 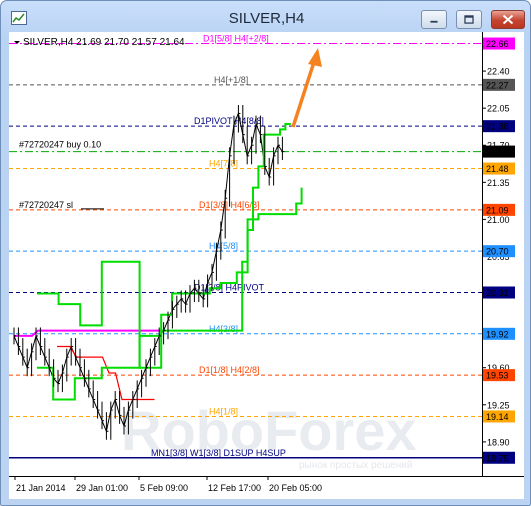 What do you see at coordinates (497, 334) in the screenshot?
I see `price-tag-label: 19.92` at bounding box center [497, 334].